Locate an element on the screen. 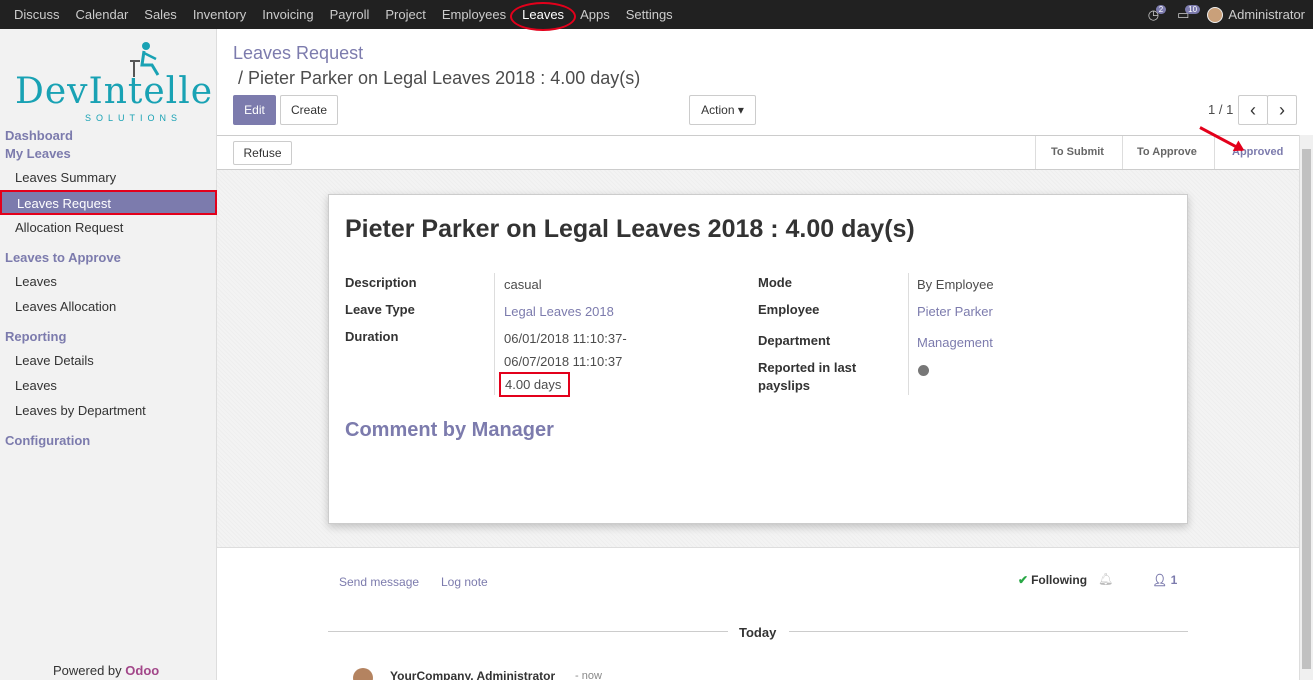  following-button: ✔ Following is located at coordinates (1052, 580).